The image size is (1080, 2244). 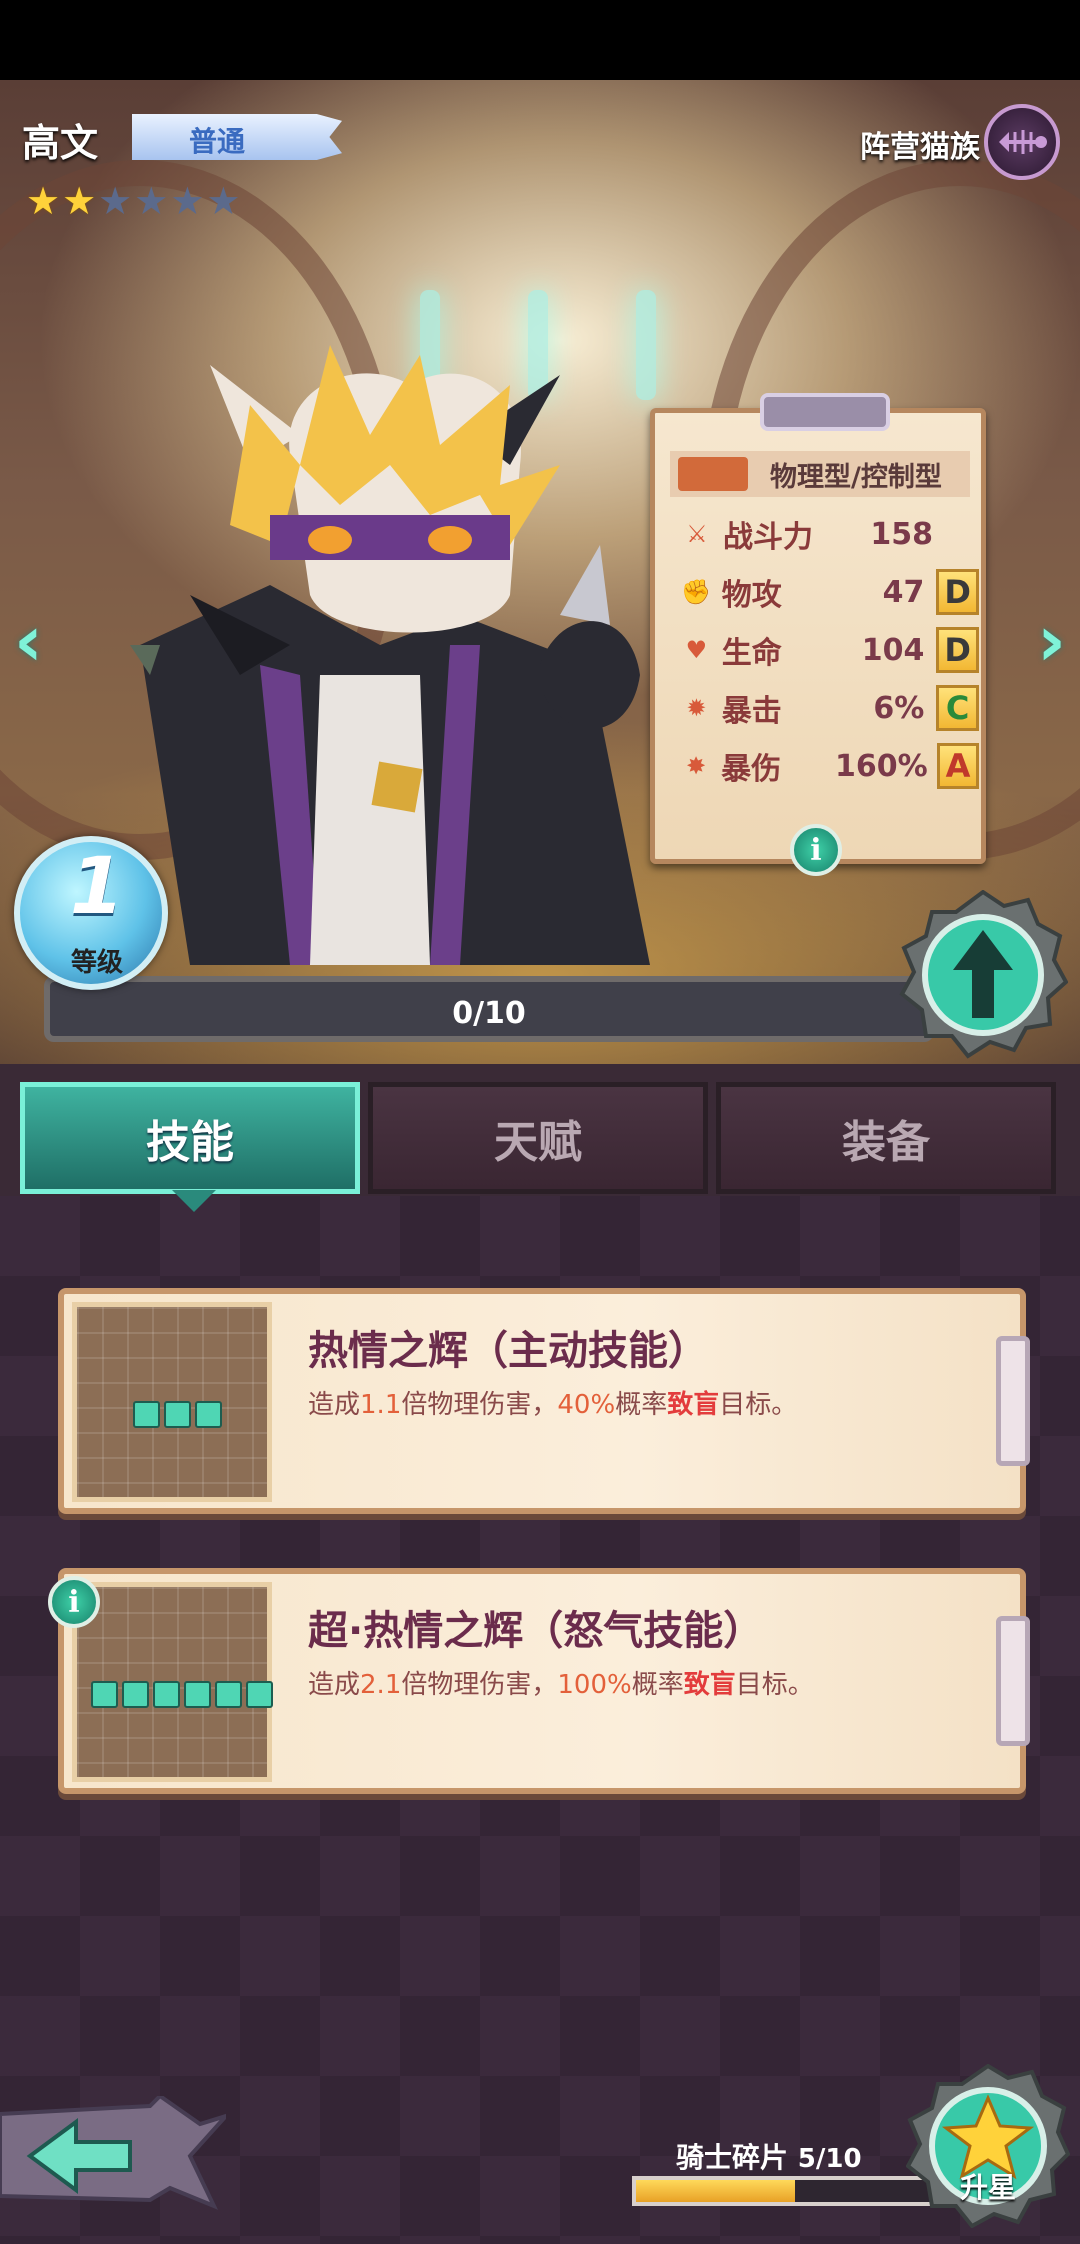 I want to click on stat-row: ✹ 暴击 6% C, so click(x=829, y=708).